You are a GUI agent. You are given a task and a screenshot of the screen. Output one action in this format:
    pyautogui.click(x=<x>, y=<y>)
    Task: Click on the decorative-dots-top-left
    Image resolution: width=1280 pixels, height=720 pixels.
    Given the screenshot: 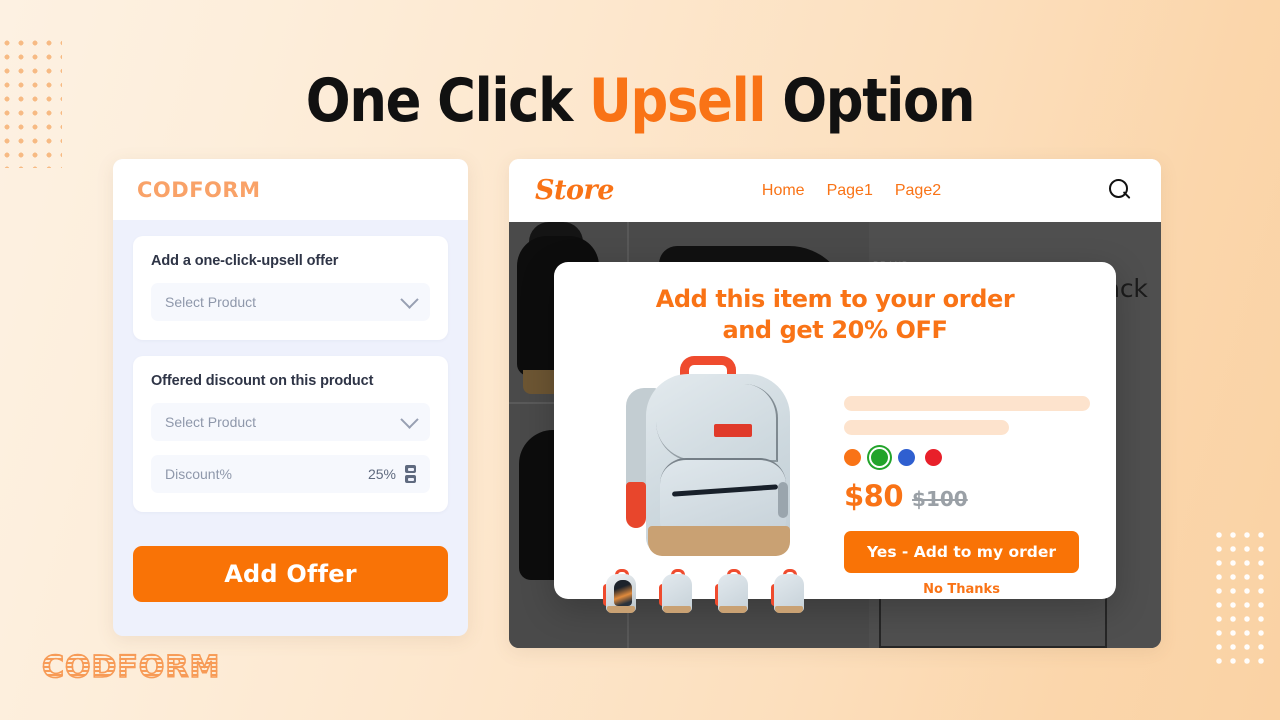 What is the action you would take?
    pyautogui.click(x=33, y=104)
    